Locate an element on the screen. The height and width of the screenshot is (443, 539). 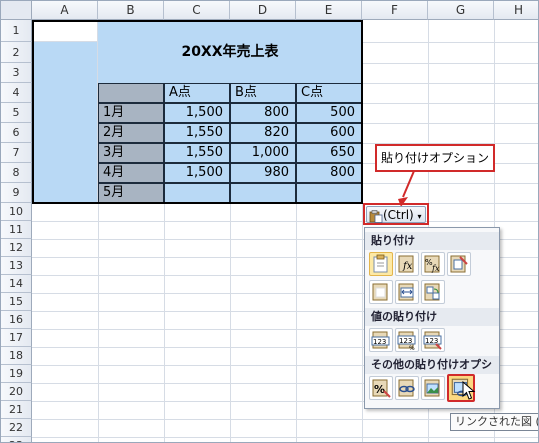
paste-options-callout: 貼り付けオプション is located at coordinates (435, 158).